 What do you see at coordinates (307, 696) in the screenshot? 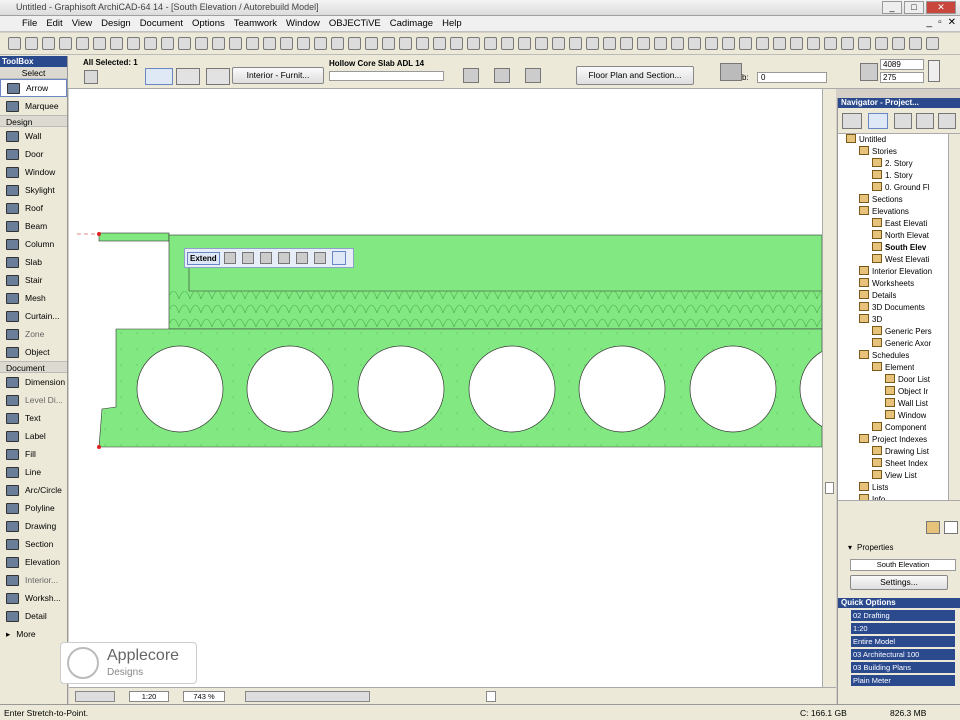
I see `zoom-buttons` at bounding box center [307, 696].